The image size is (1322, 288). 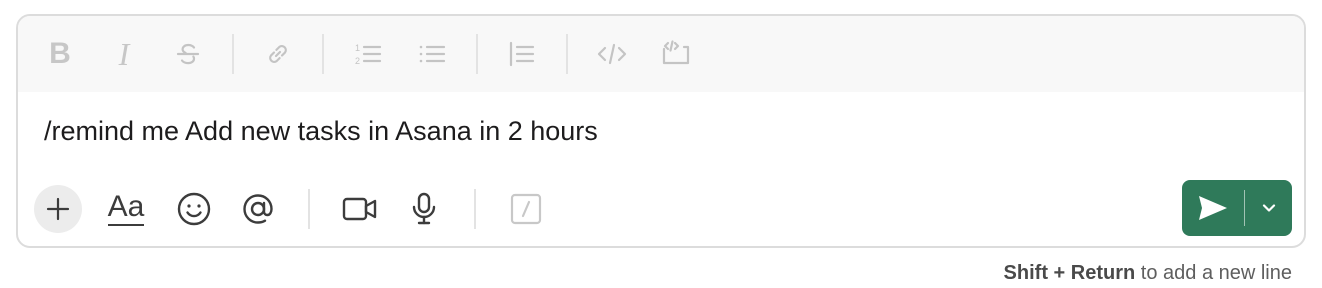 I want to click on code-block-icon, so click(x=676, y=52).